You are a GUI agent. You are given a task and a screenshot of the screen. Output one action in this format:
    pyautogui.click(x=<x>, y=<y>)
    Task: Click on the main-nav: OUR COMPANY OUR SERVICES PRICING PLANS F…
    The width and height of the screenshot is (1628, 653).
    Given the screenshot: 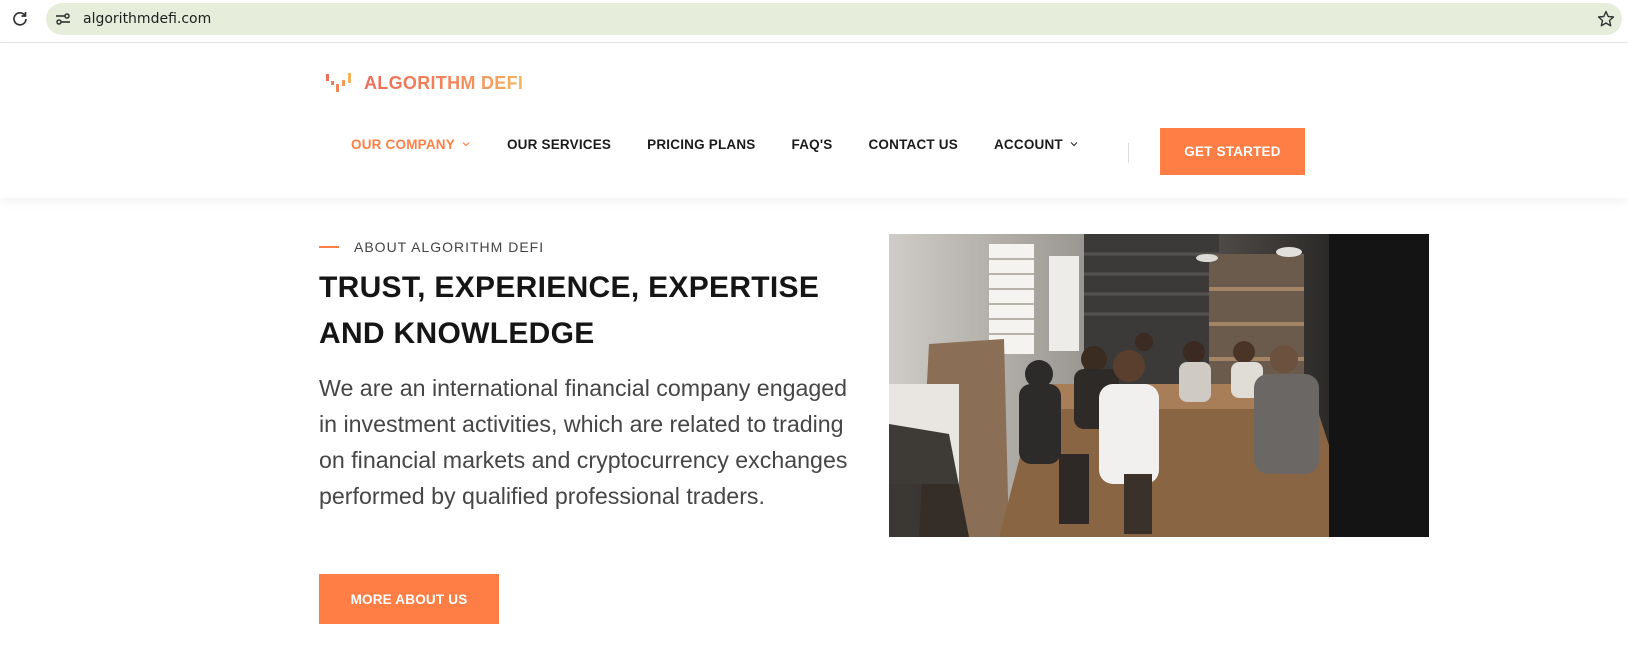 What is the action you would take?
    pyautogui.click(x=715, y=144)
    